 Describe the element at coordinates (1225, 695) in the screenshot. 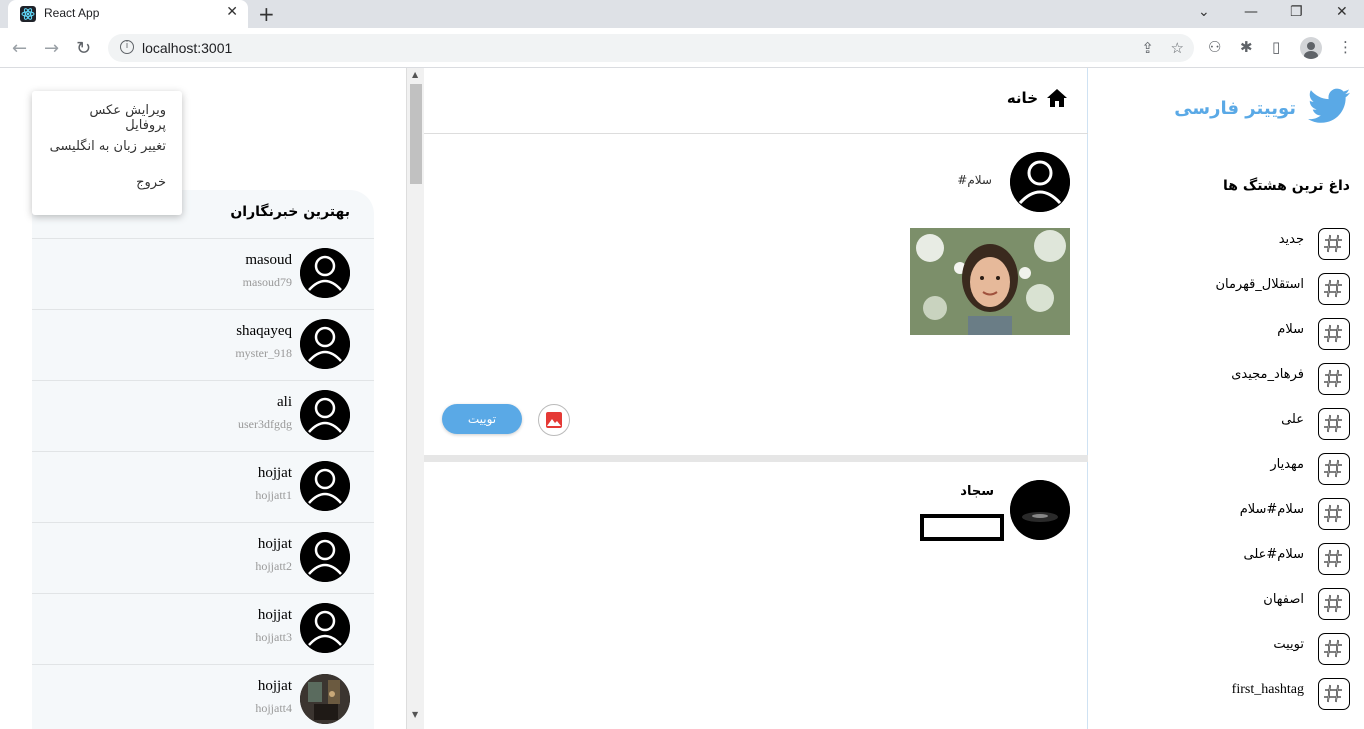

I see `hashtag-item: first_hashtag` at that location.